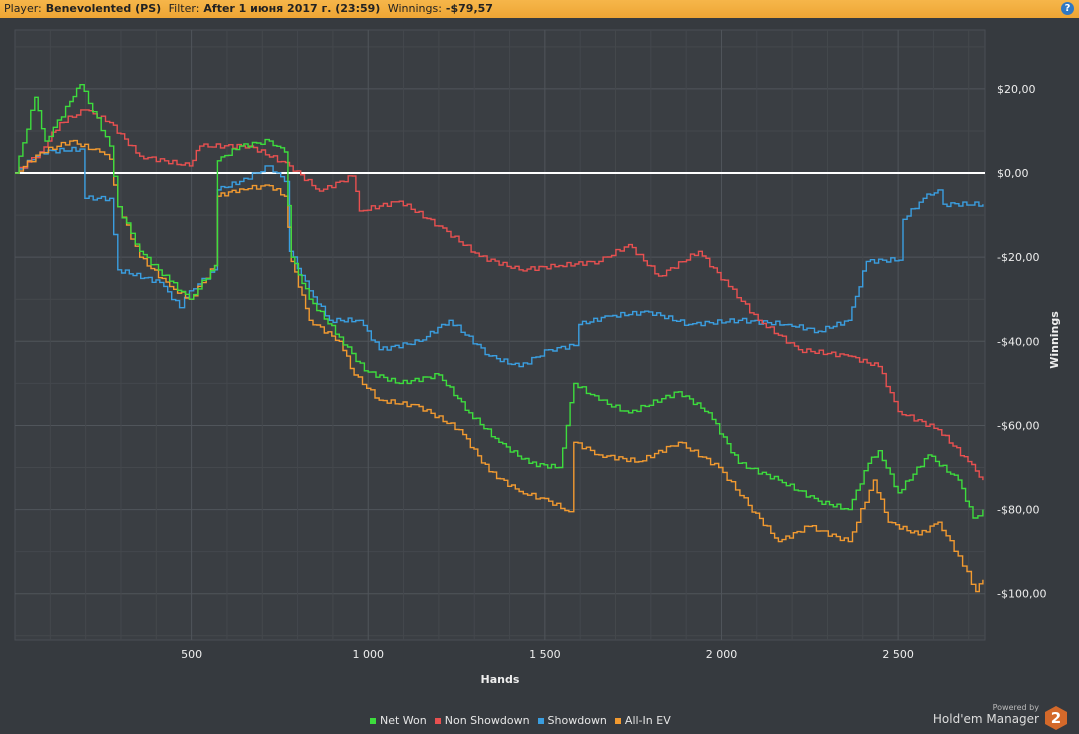 This screenshot has width=1079, height=734. What do you see at coordinates (1018, 341) in the screenshot?
I see `y-tick-label: -$40,00` at bounding box center [1018, 341].